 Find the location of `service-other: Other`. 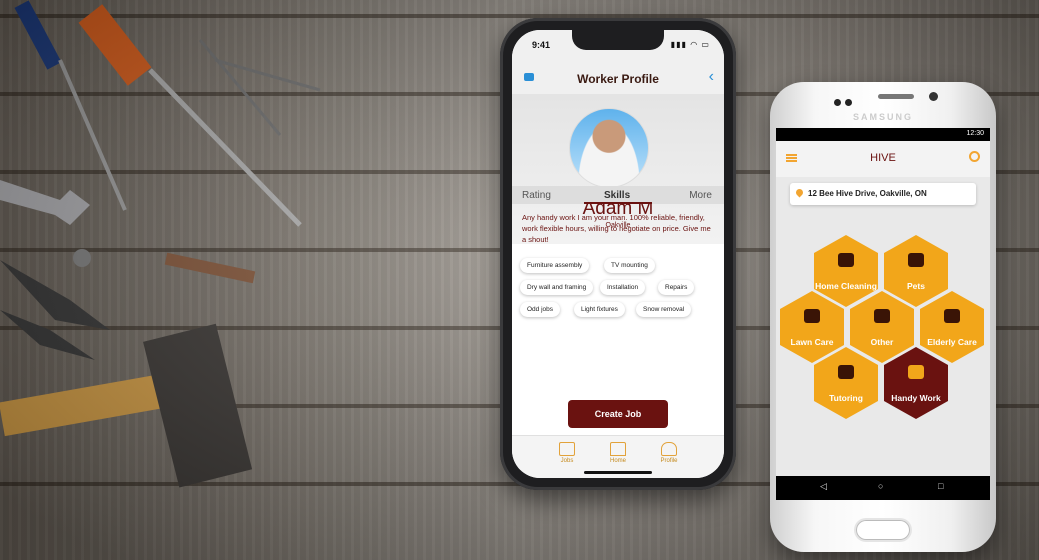

service-other: Other is located at coordinates (882, 327).